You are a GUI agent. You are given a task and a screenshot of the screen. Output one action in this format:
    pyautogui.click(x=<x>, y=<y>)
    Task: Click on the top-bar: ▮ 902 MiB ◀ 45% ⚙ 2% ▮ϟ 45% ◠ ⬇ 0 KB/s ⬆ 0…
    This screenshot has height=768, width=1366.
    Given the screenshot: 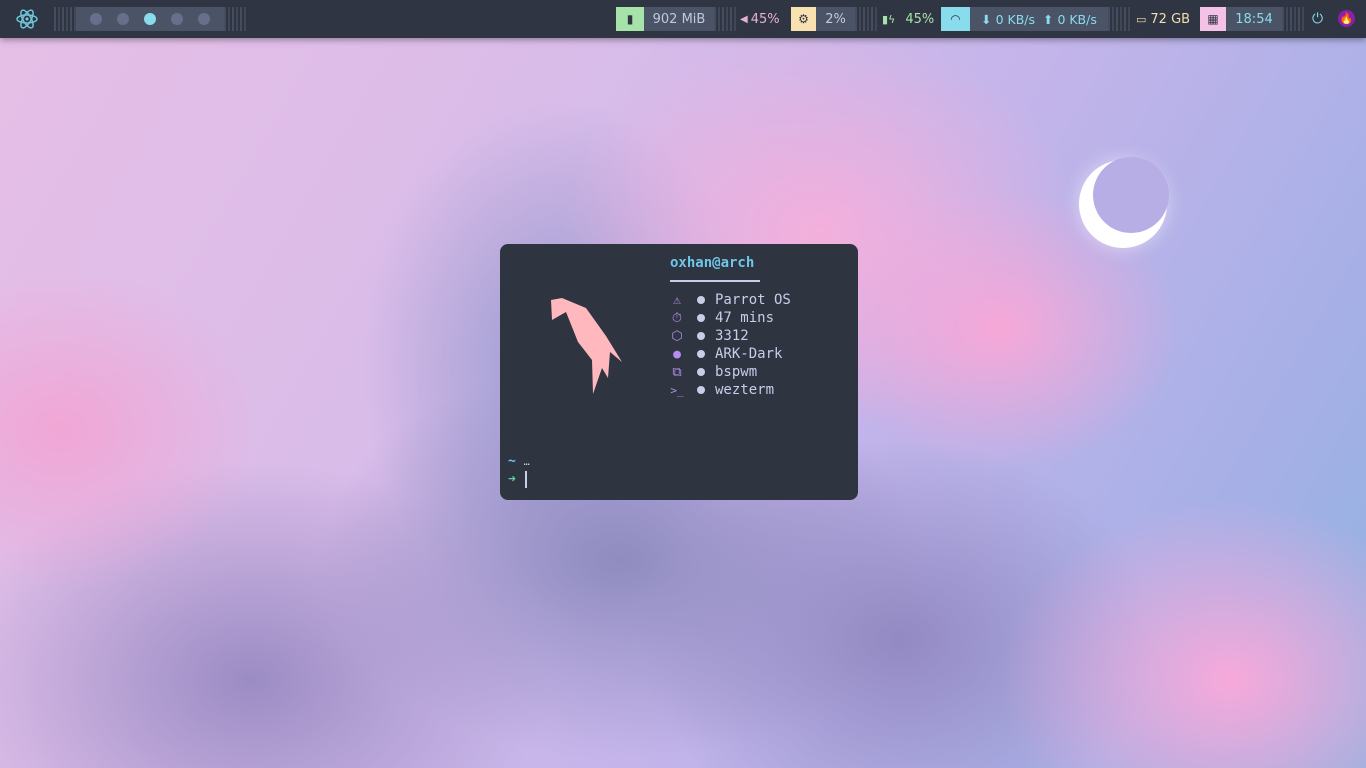 What is the action you would take?
    pyautogui.click(x=683, y=19)
    